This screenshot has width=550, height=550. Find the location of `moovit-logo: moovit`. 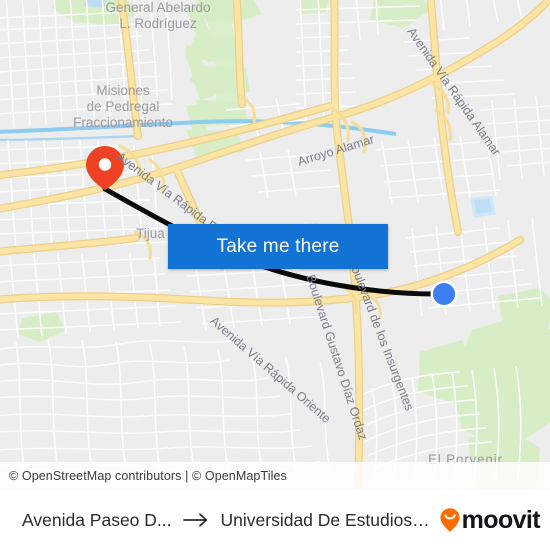

moovit-logo: moovit is located at coordinates (490, 520).